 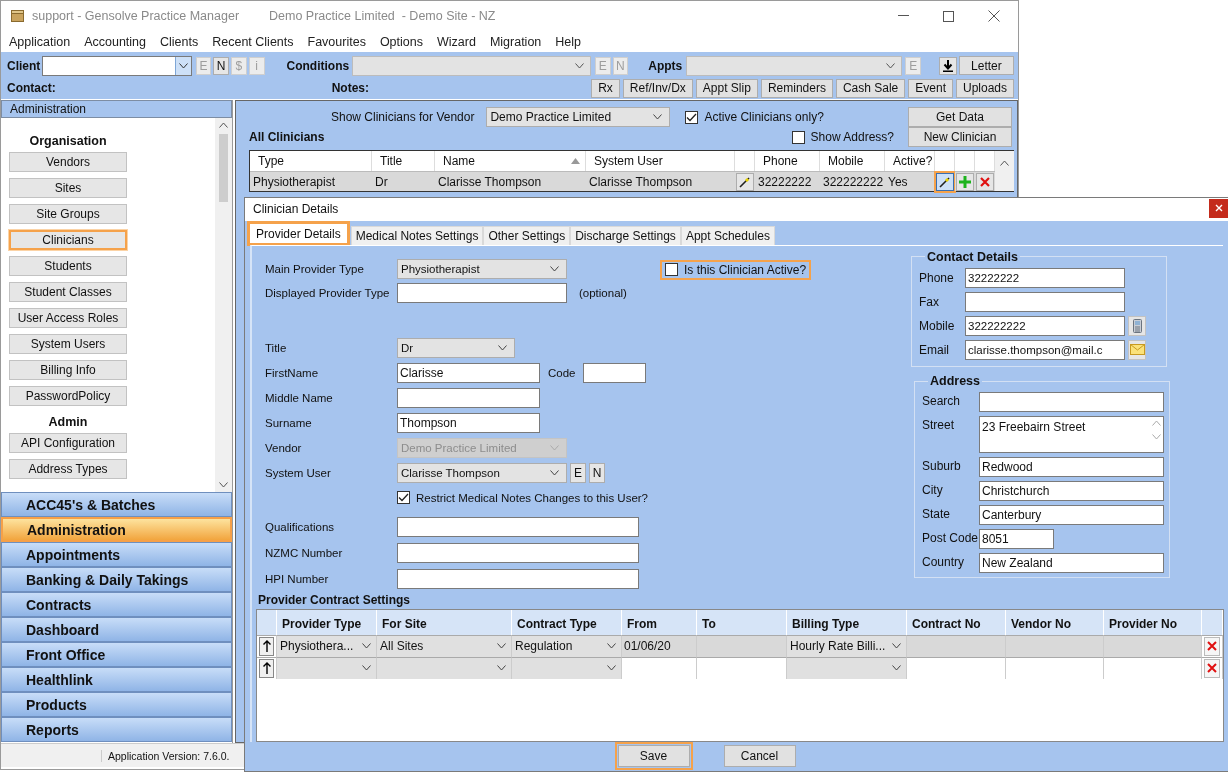 What do you see at coordinates (468, 372) in the screenshot?
I see `text-field: Clarisse` at bounding box center [468, 372].